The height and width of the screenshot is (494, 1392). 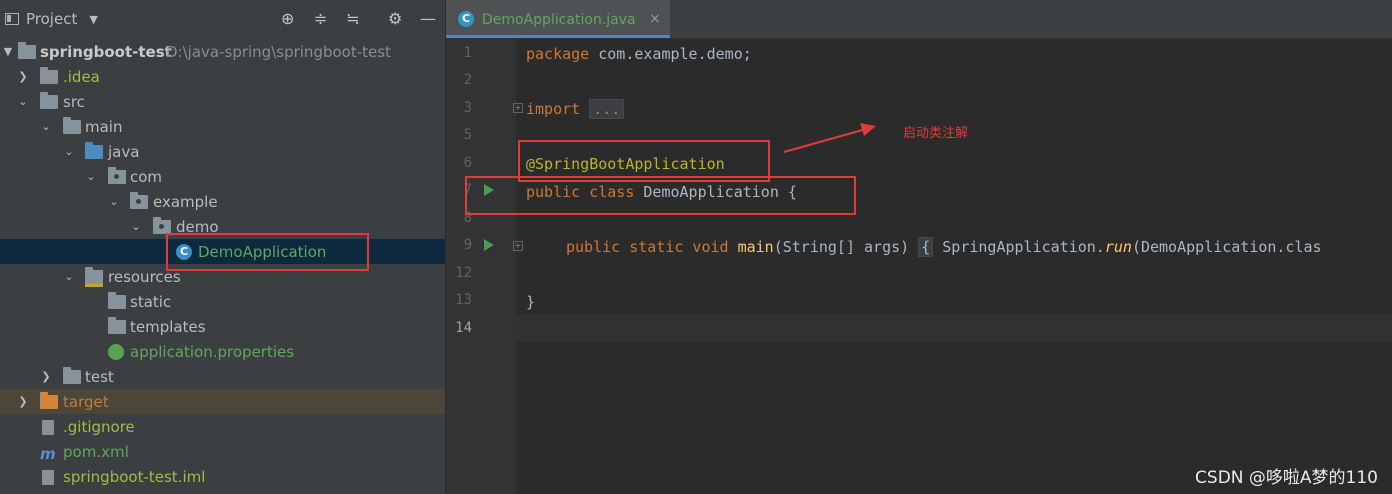 I want to click on tab-label: DemoApplication.java, so click(x=559, y=20).